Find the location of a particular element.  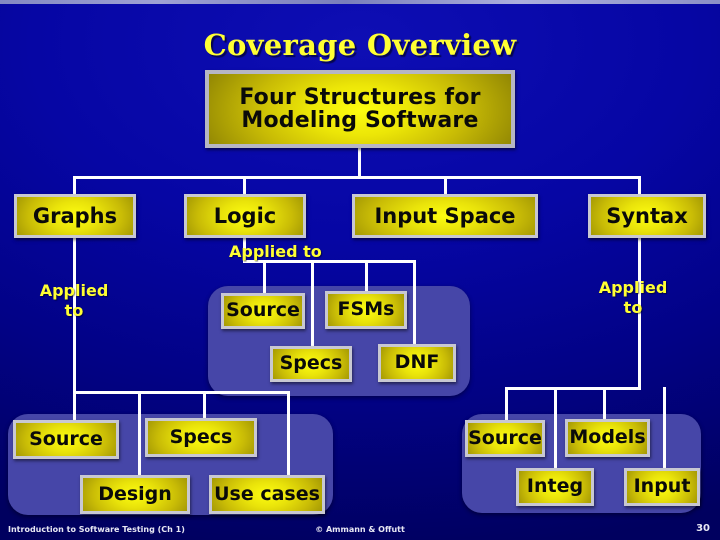

connector-to-graphs is located at coordinates (74, 185).